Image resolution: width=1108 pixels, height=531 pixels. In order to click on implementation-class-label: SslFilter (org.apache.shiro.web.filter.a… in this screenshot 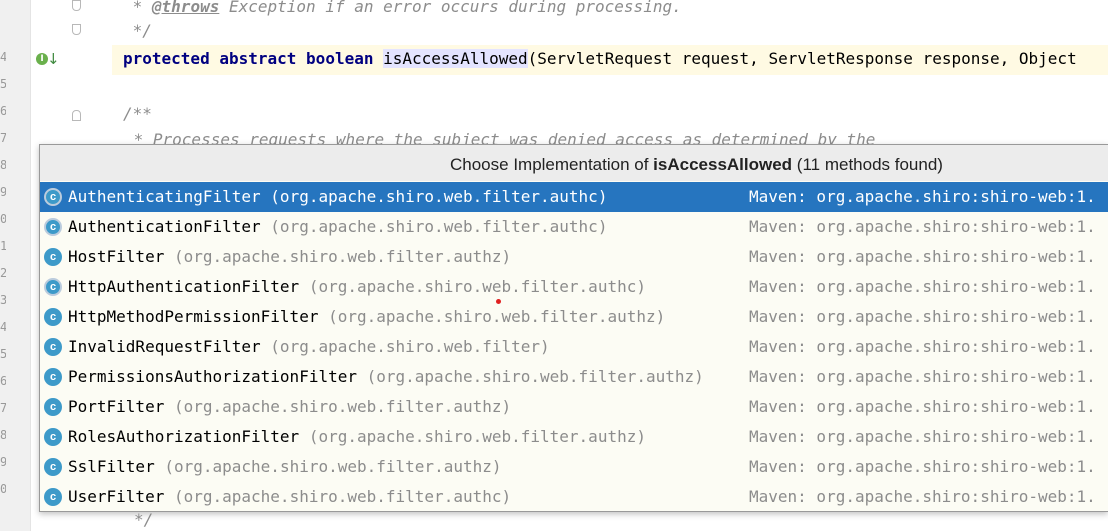, I will do `click(285, 467)`.